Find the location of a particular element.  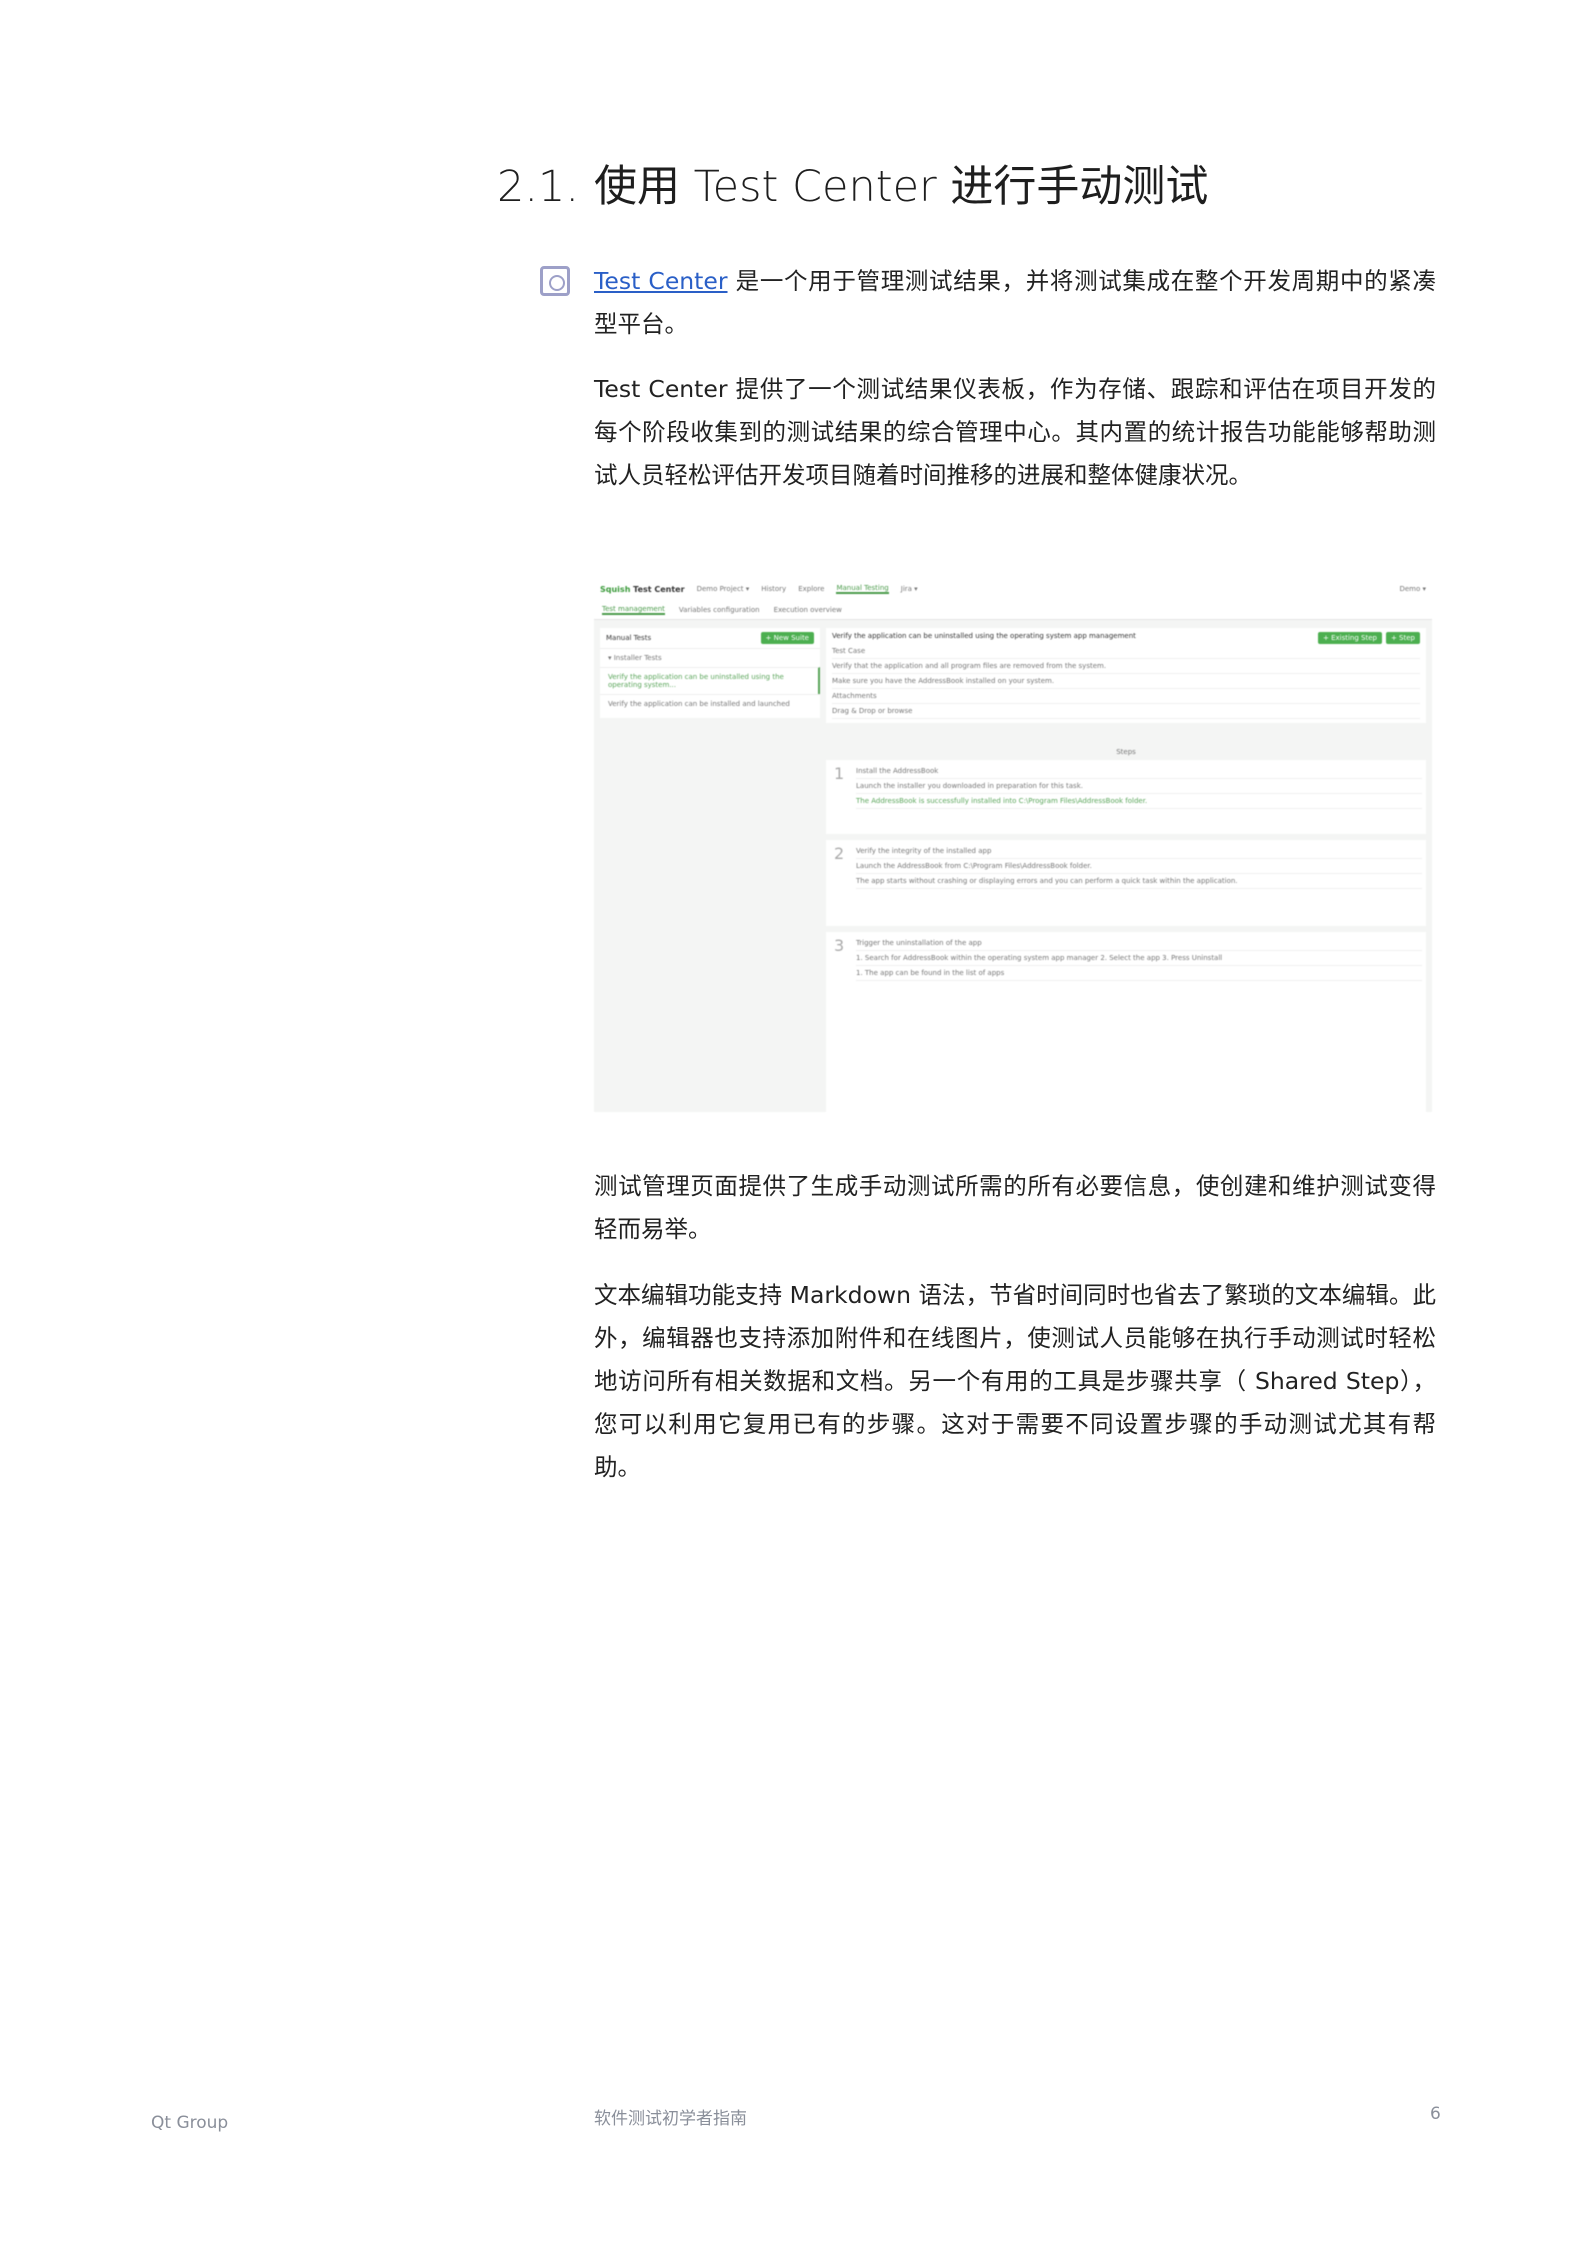

panel-title: Manual Tests is located at coordinates (629, 638).